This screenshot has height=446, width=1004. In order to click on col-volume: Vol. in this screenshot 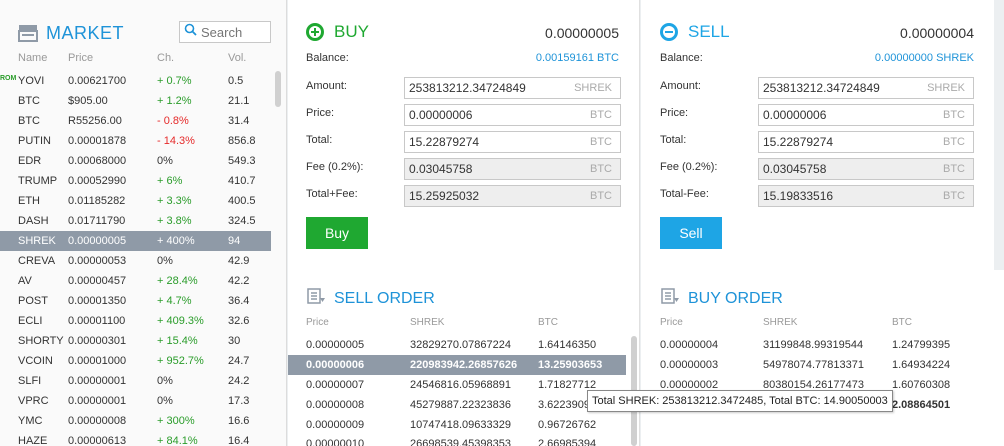, I will do `click(237, 58)`.